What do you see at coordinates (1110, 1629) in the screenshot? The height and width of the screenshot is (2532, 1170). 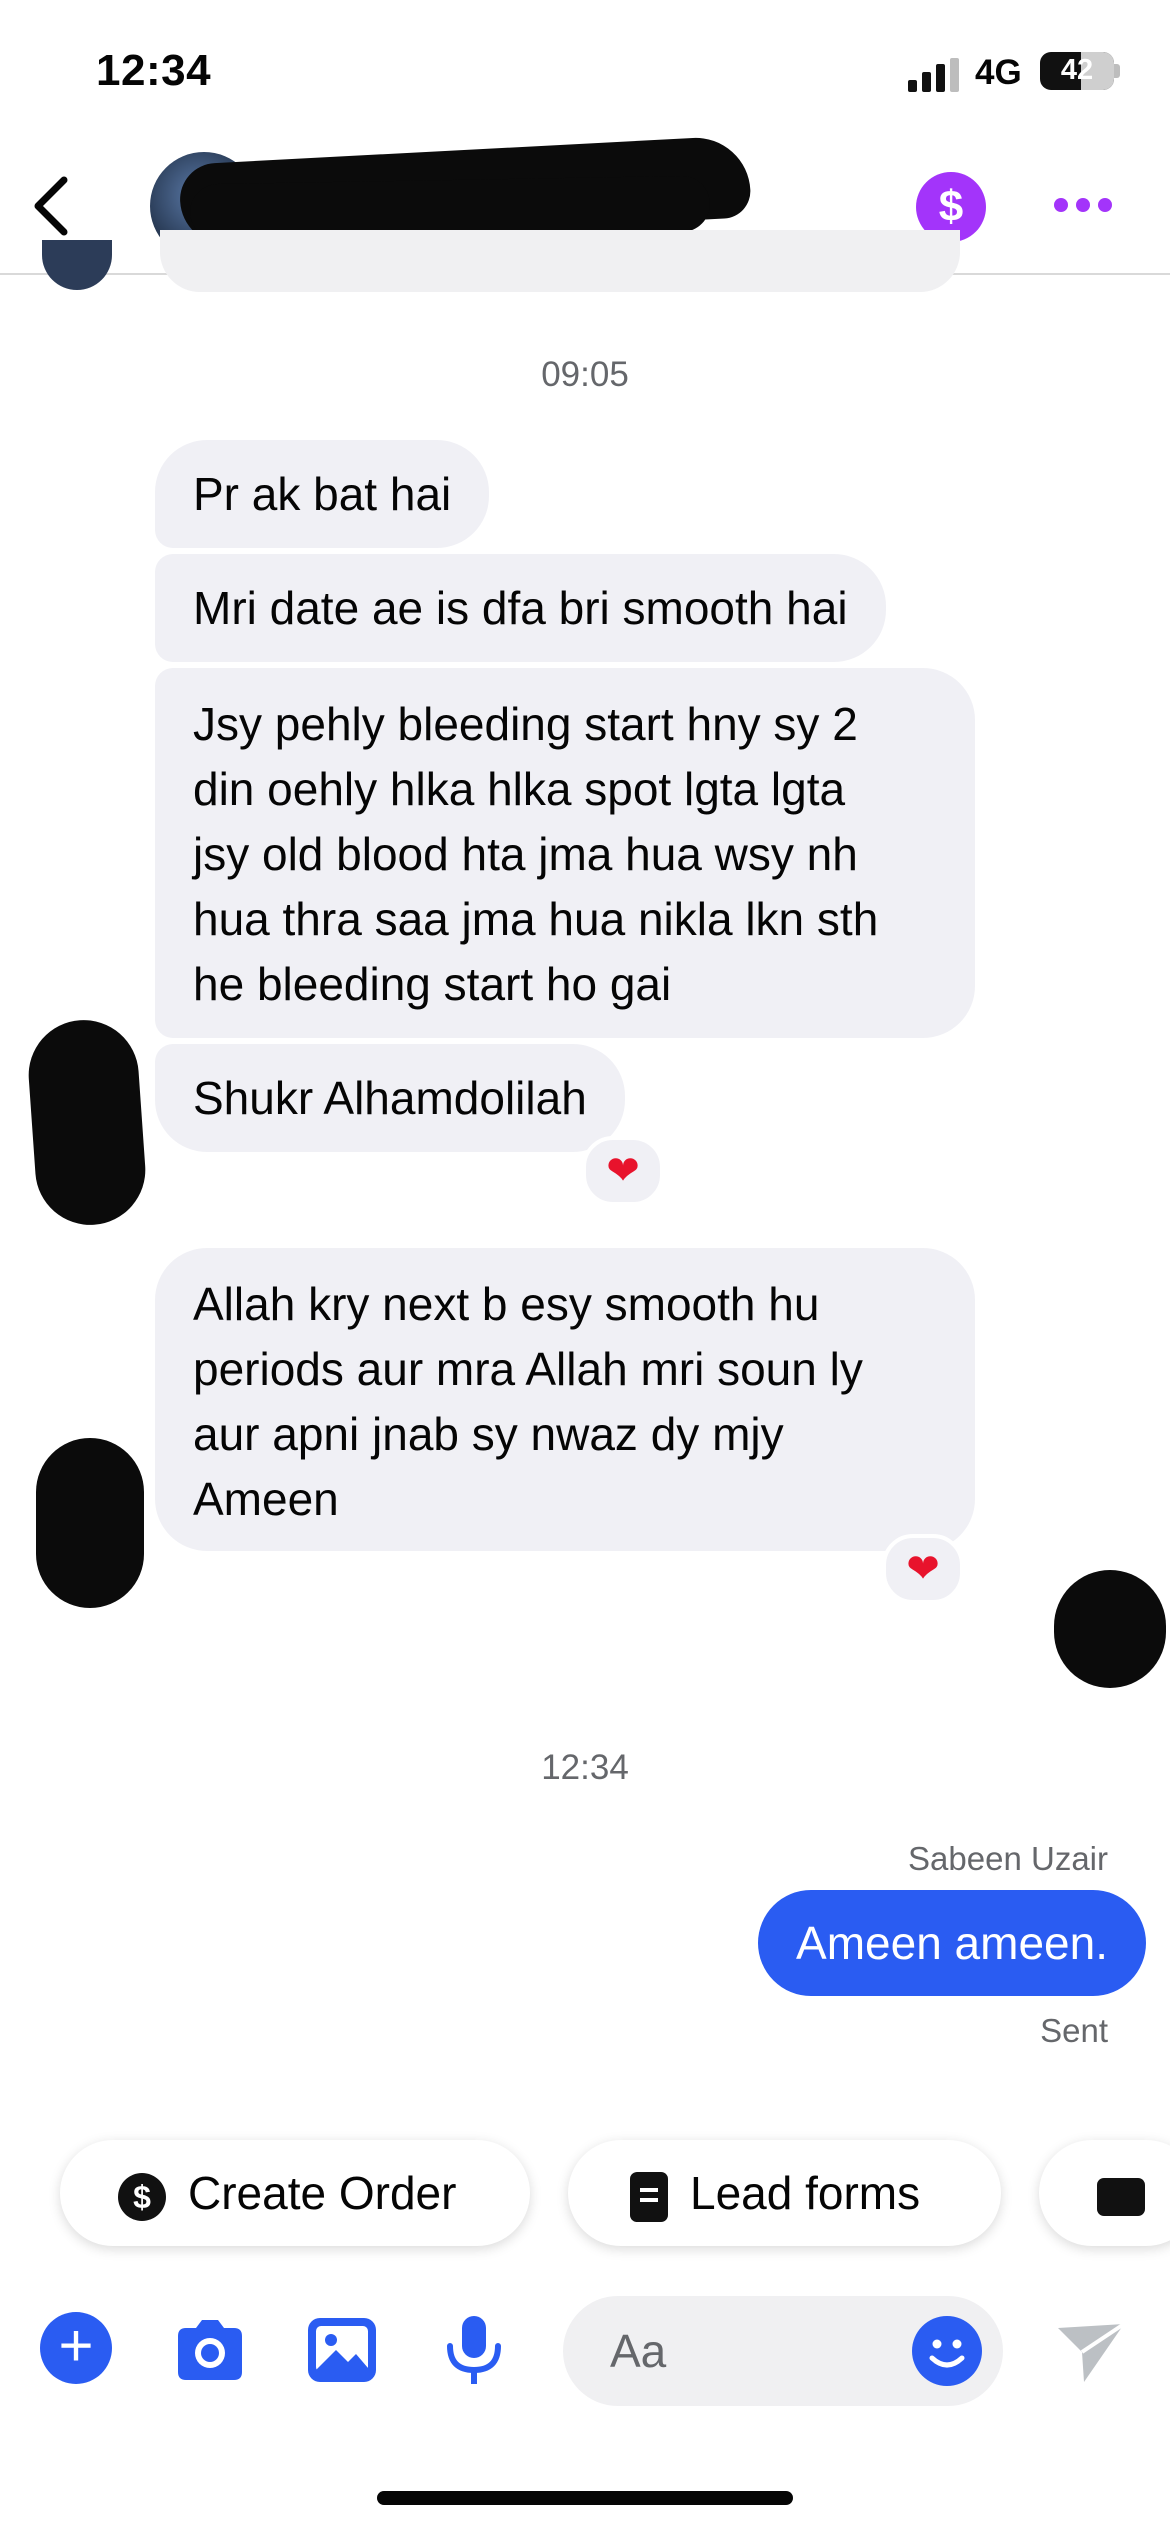 I see `redacted-read-receipt-avatar` at bounding box center [1110, 1629].